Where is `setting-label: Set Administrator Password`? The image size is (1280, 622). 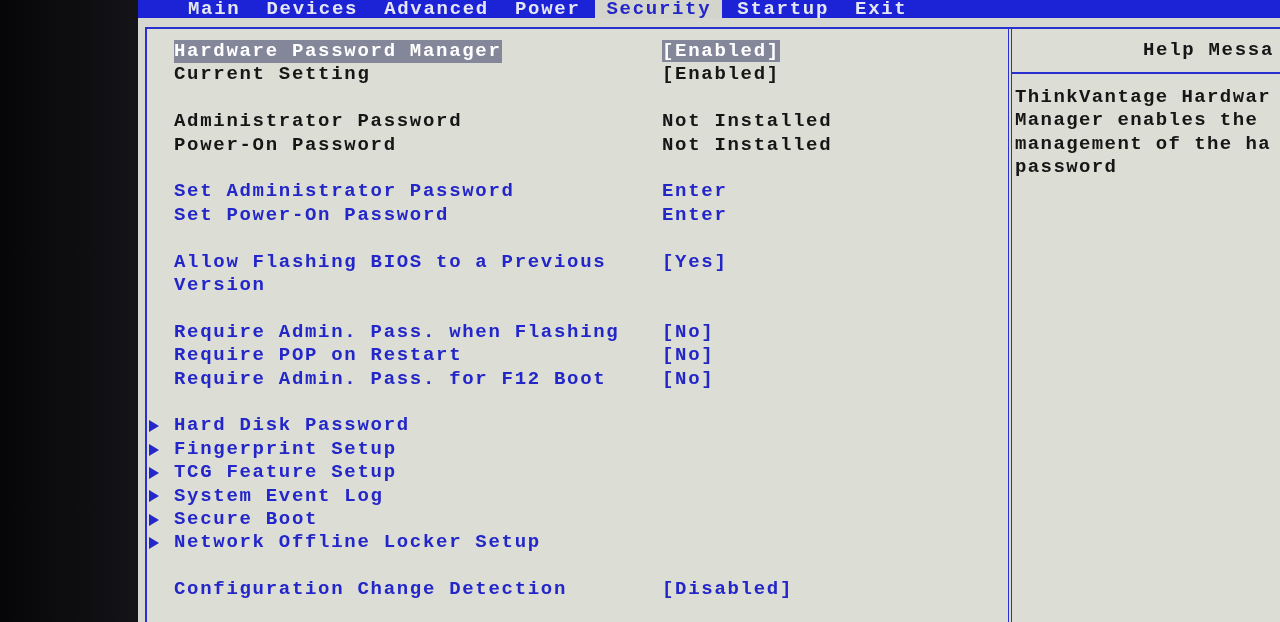
setting-label: Set Administrator Password is located at coordinates (344, 192).